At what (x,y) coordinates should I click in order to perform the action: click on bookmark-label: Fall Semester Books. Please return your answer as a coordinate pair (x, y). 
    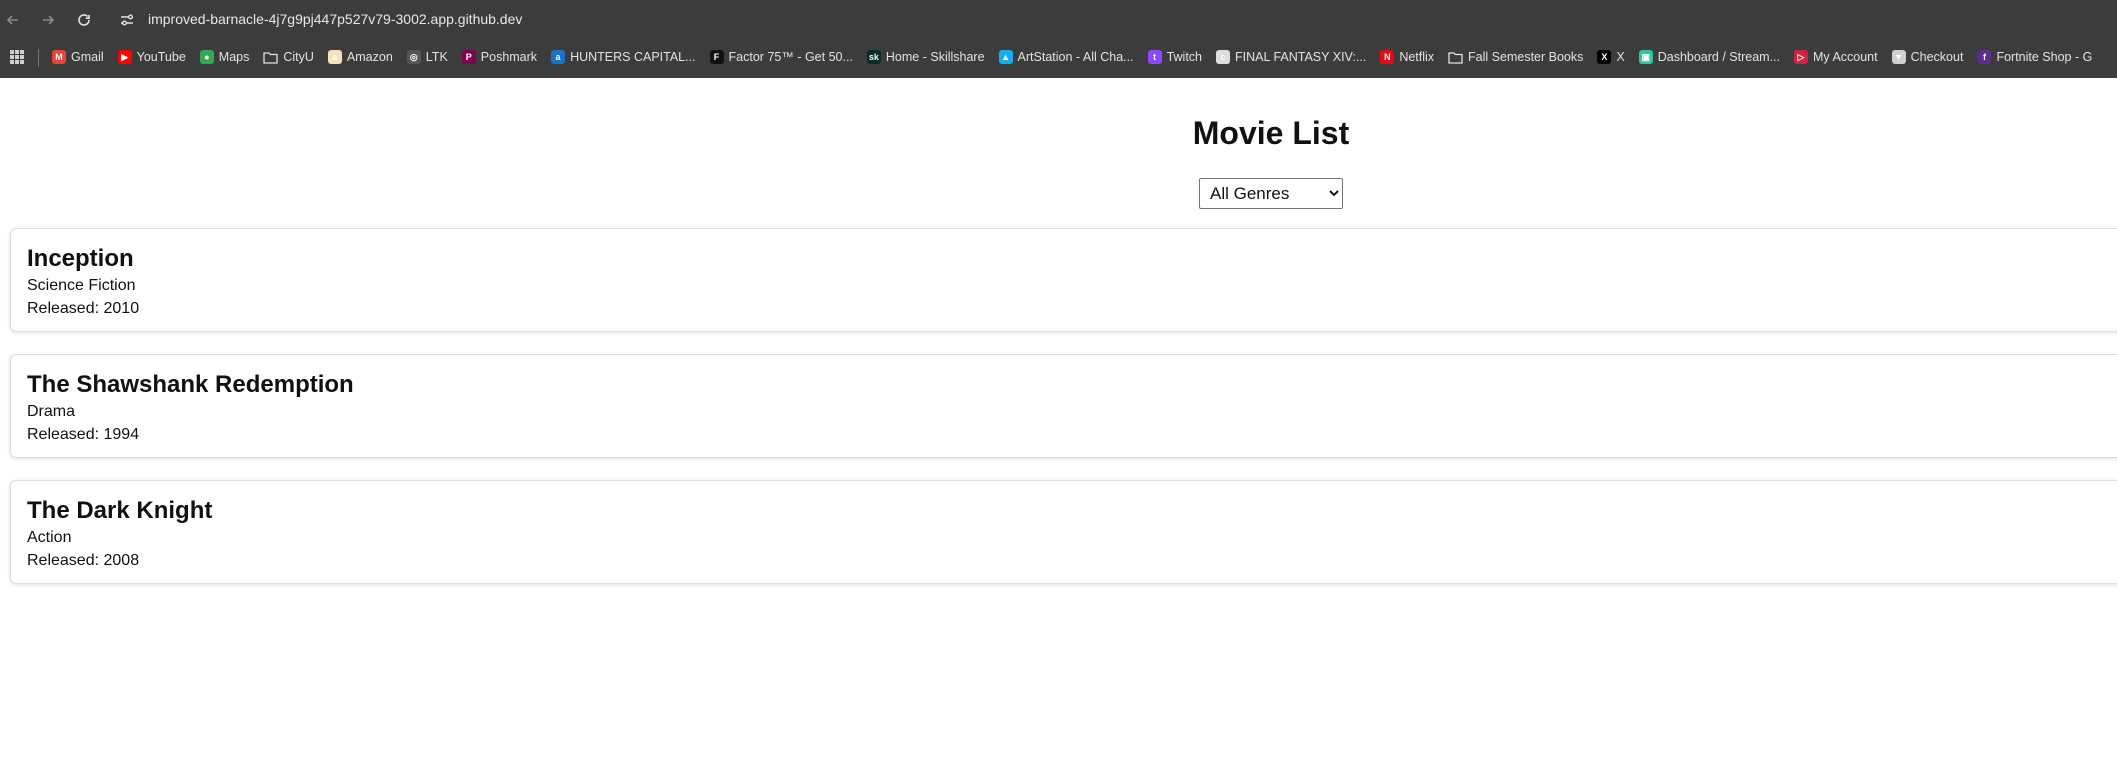
    Looking at the image, I should click on (1526, 57).